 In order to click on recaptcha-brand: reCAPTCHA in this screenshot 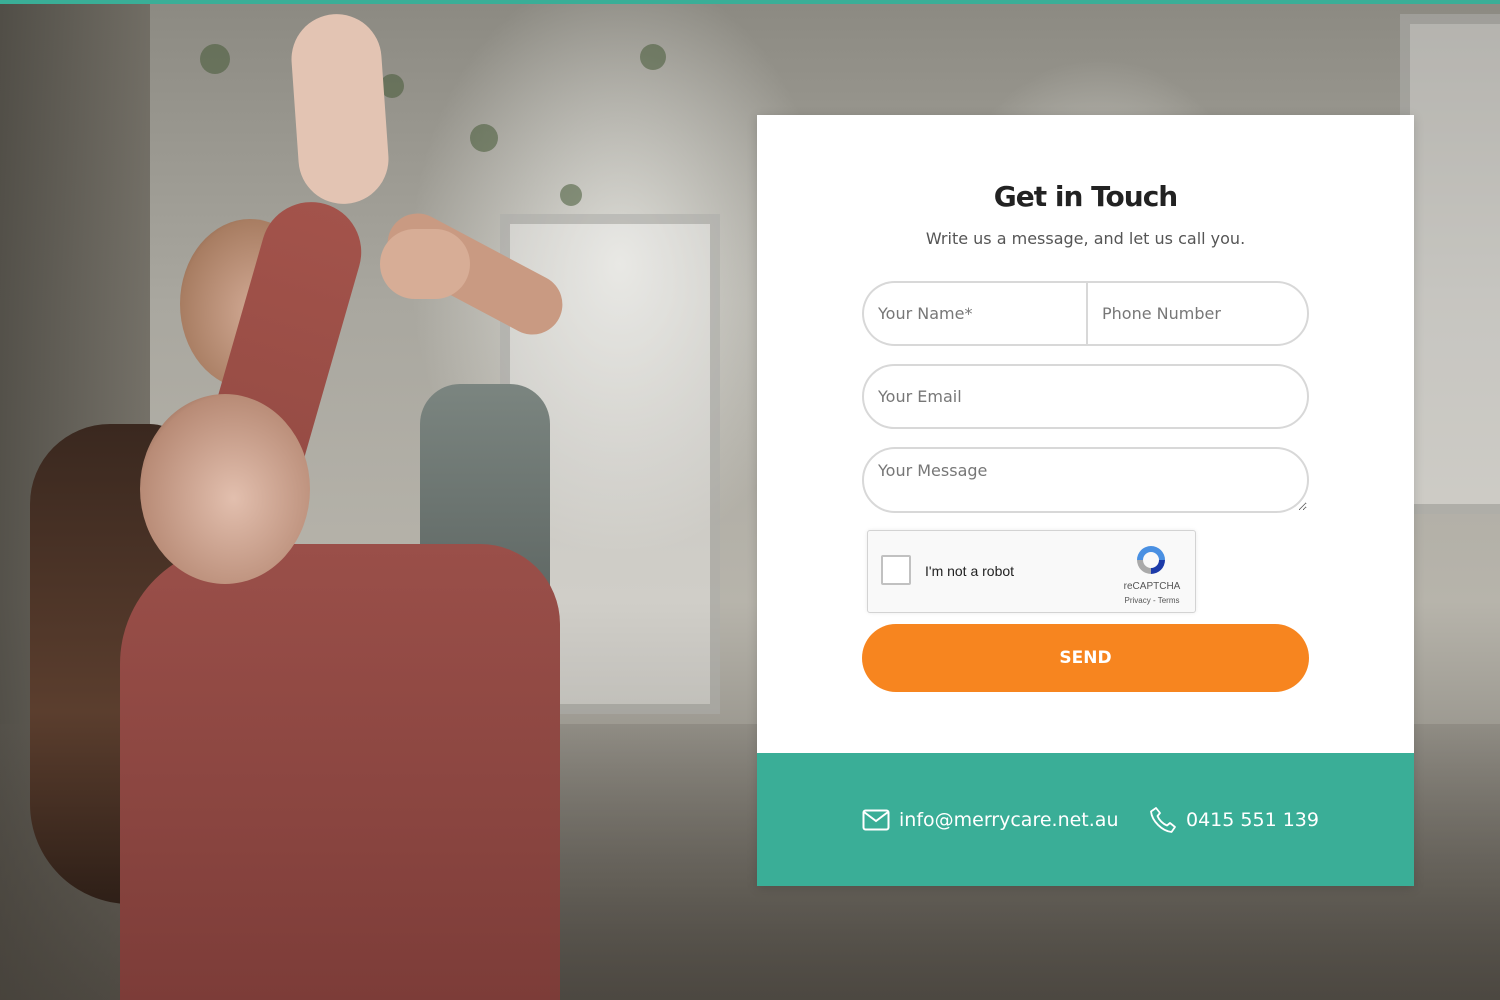, I will do `click(1152, 586)`.